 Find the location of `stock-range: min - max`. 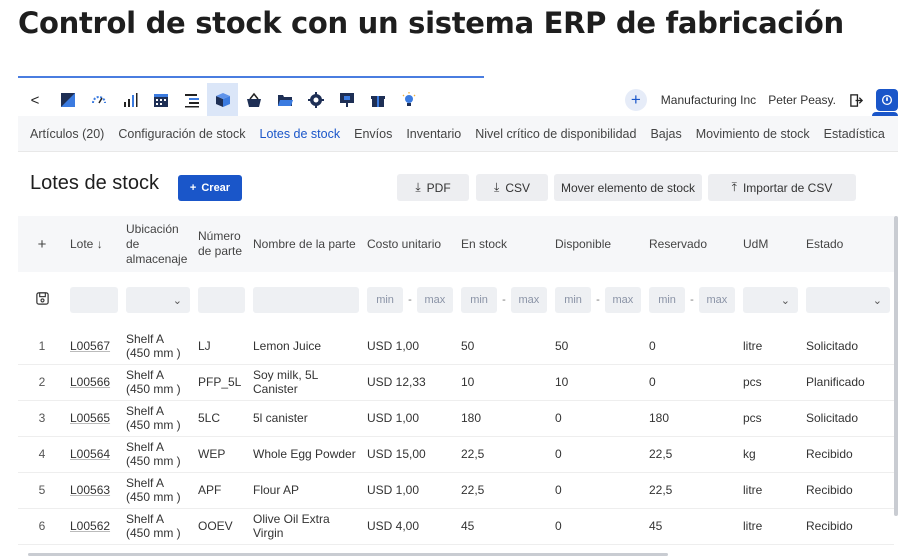

stock-range: min - max is located at coordinates (504, 300).